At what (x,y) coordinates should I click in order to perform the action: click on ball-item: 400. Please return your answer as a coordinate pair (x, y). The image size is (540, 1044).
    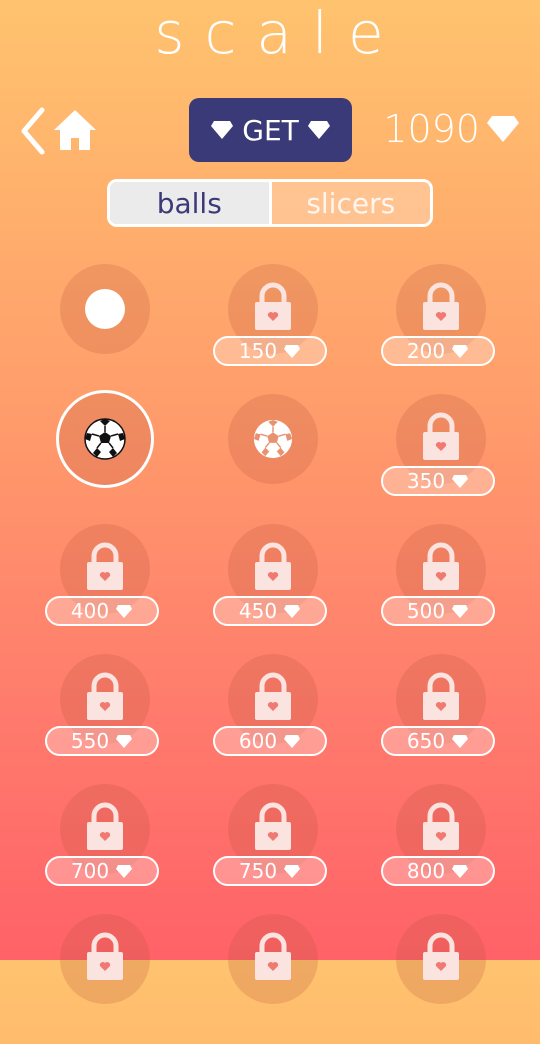
    Looking at the image, I should click on (105, 589).